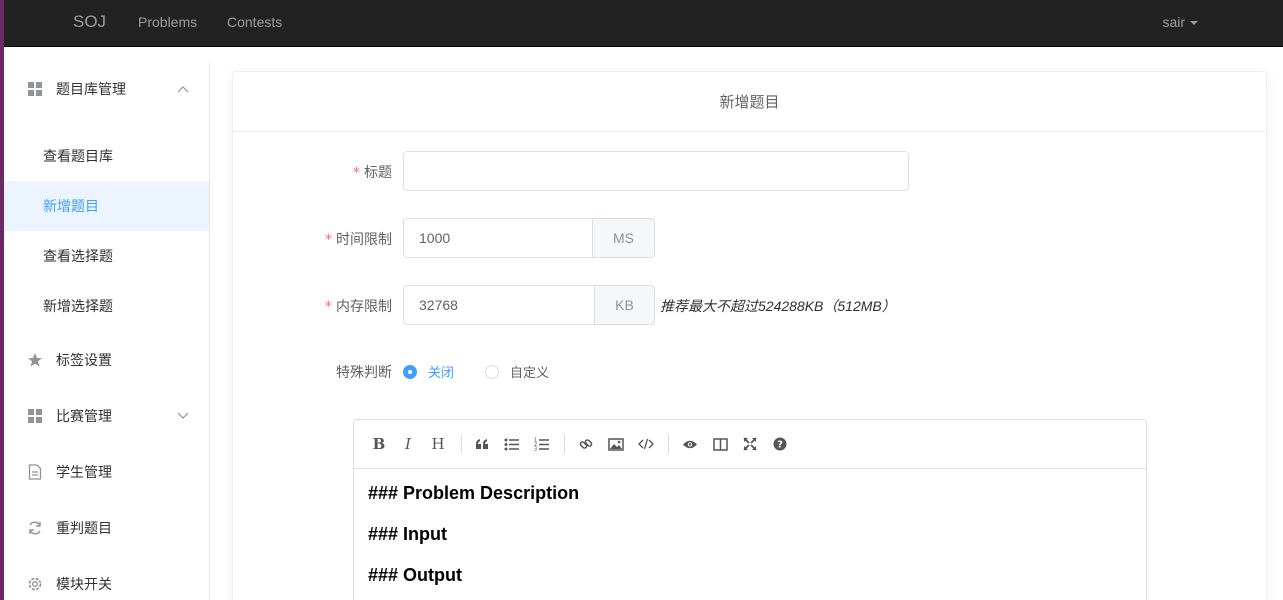  What do you see at coordinates (482, 444) in the screenshot?
I see `quote-icon` at bounding box center [482, 444].